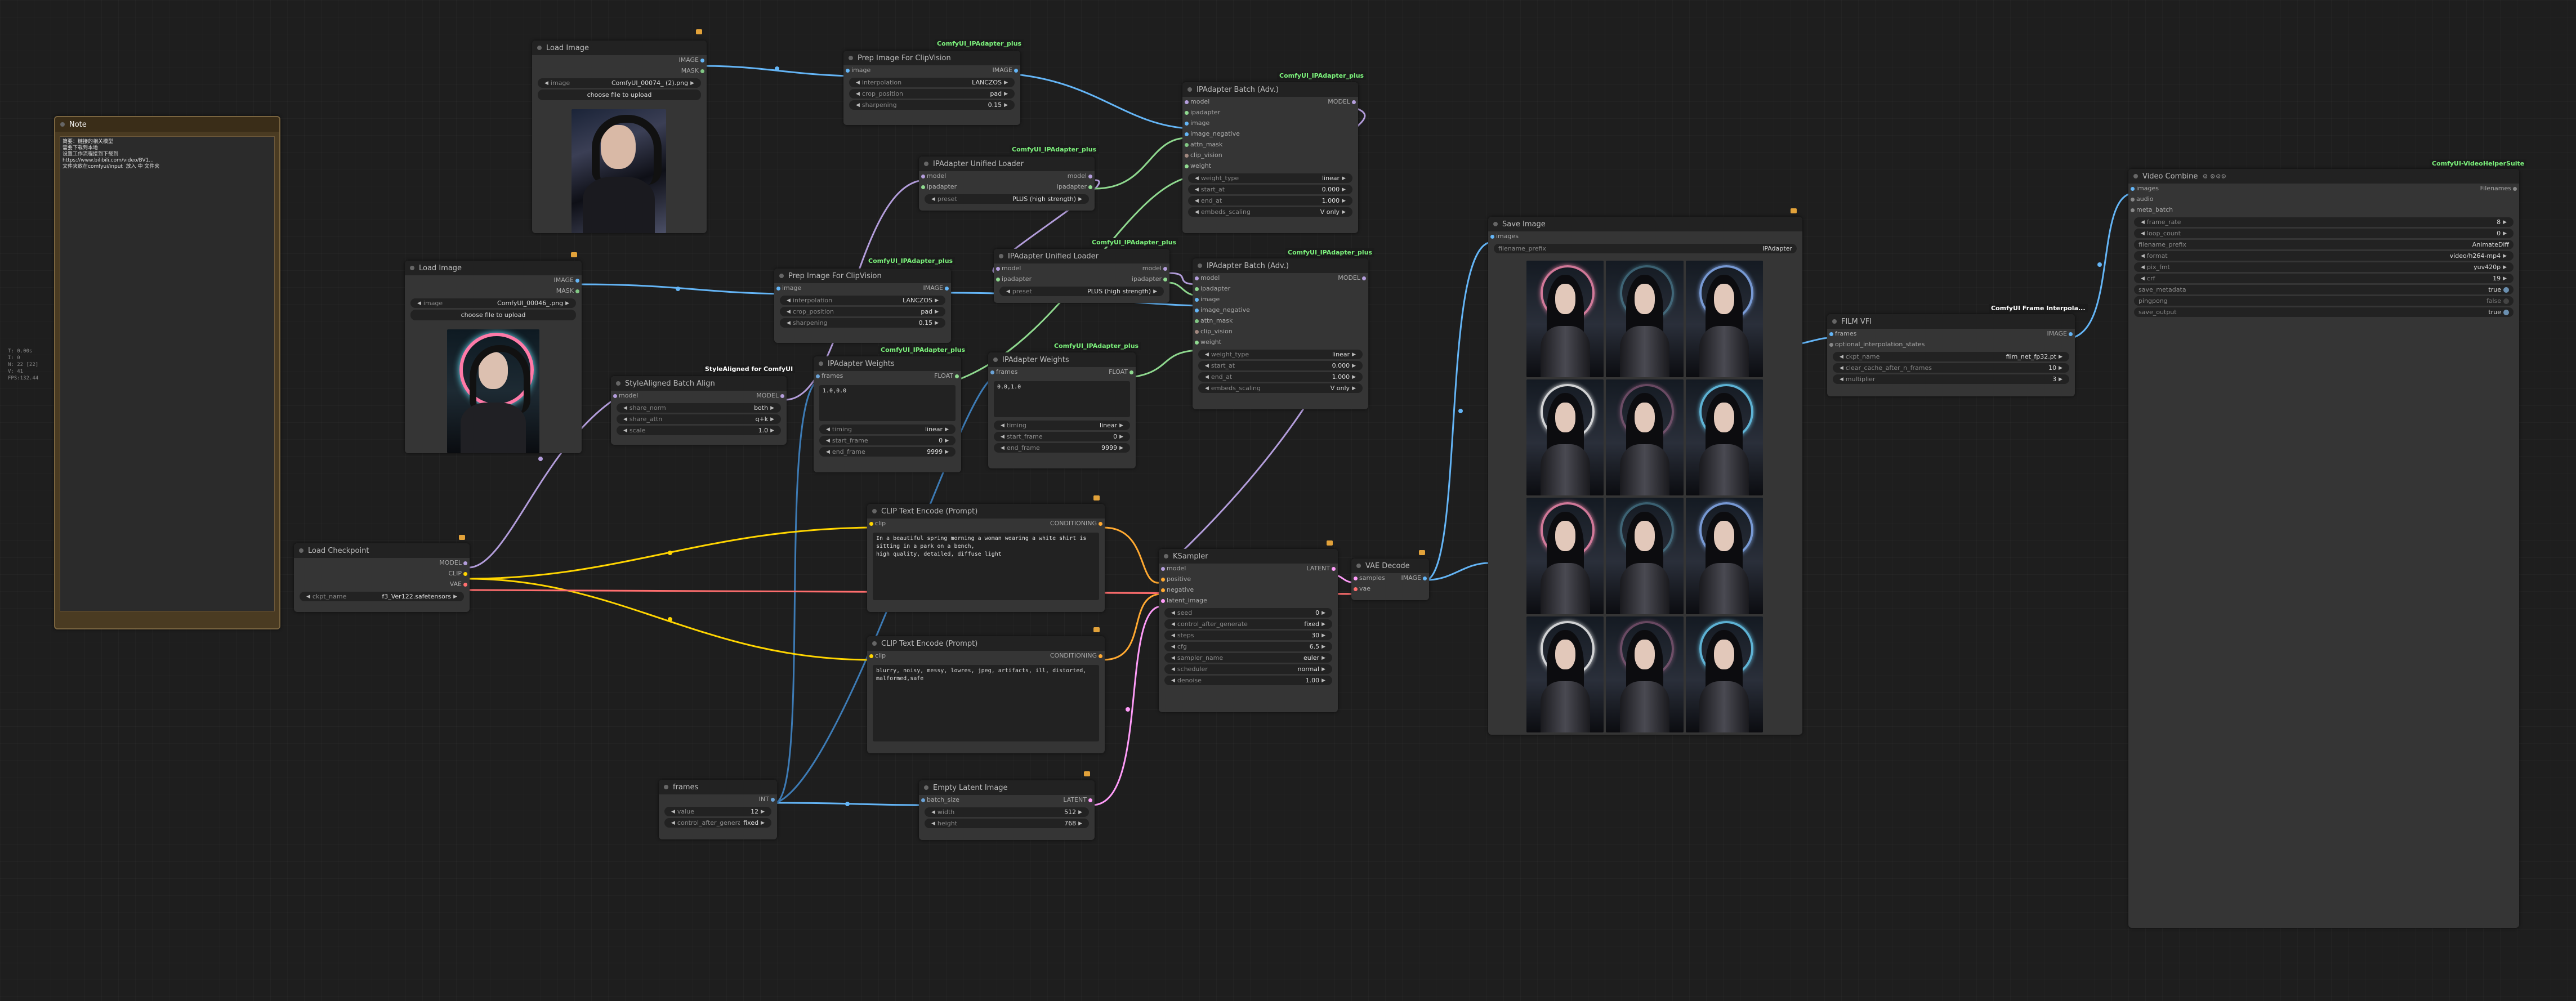  What do you see at coordinates (1280, 388) in the screenshot?
I see `embeds-scaling-combo: ◀ embeds_scaling V only ▶` at bounding box center [1280, 388].